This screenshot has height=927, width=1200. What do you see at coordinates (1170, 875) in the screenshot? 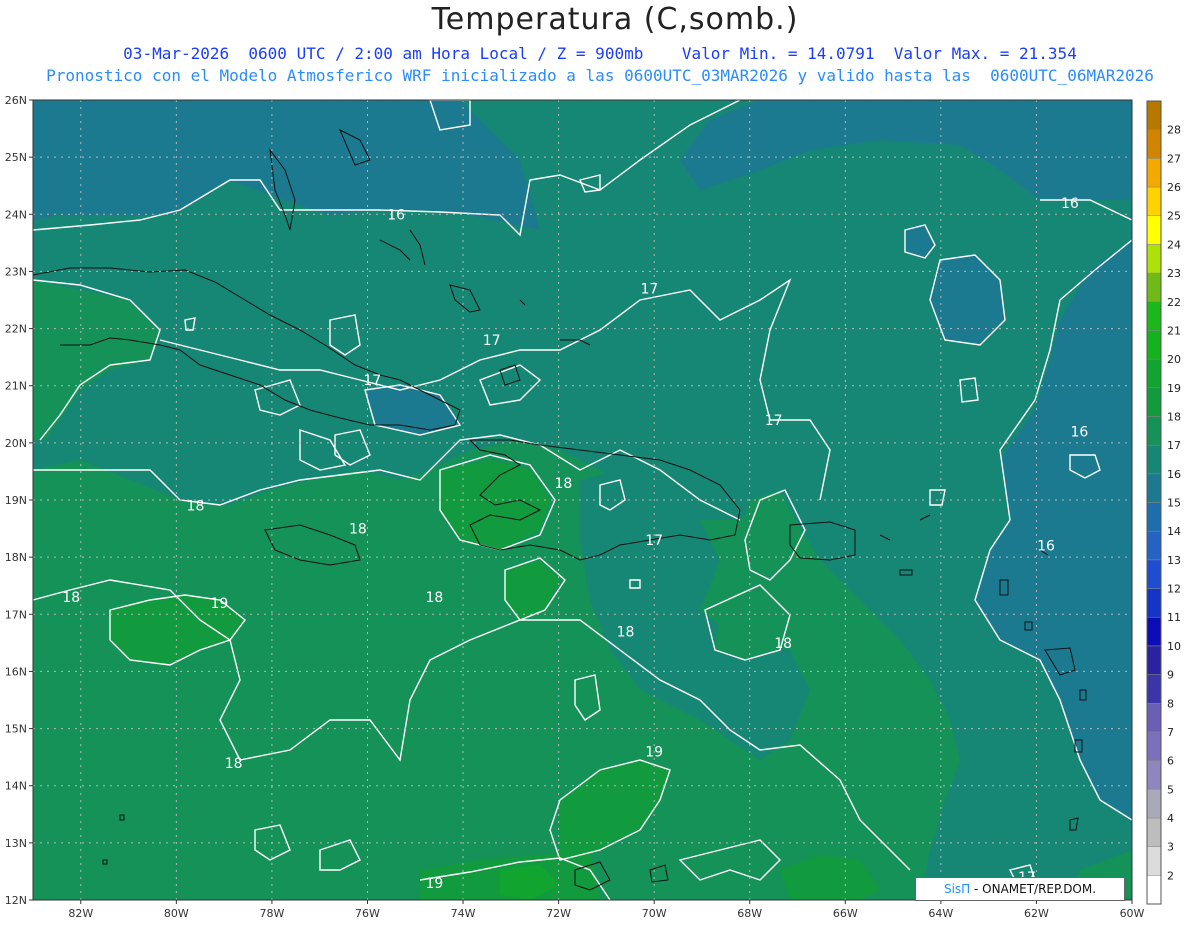
I see `colorbar-level-label: 2` at bounding box center [1170, 875].